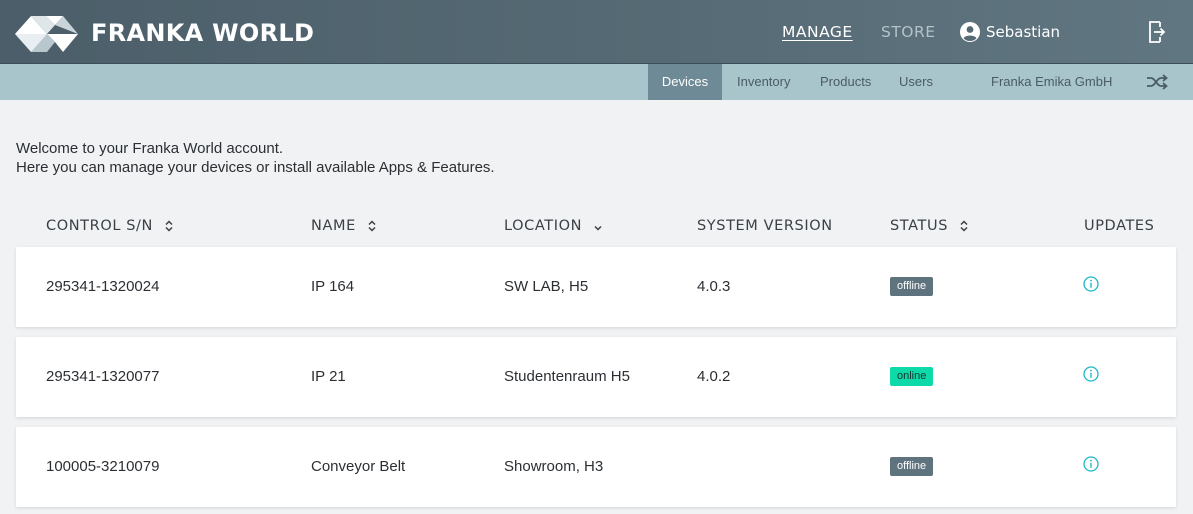 The height and width of the screenshot is (514, 1193). What do you see at coordinates (763, 82) in the screenshot?
I see `tab-inventory: Inventory` at bounding box center [763, 82].